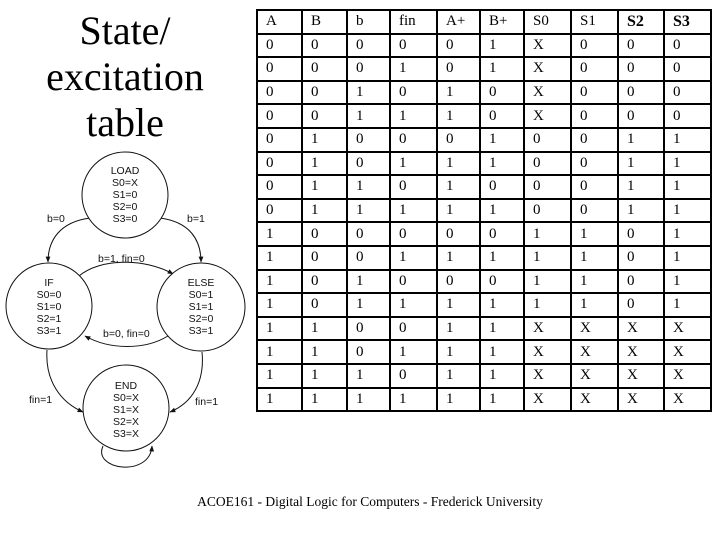  Describe the element at coordinates (125, 171) in the screenshot. I see `state-name: LOAD` at that location.